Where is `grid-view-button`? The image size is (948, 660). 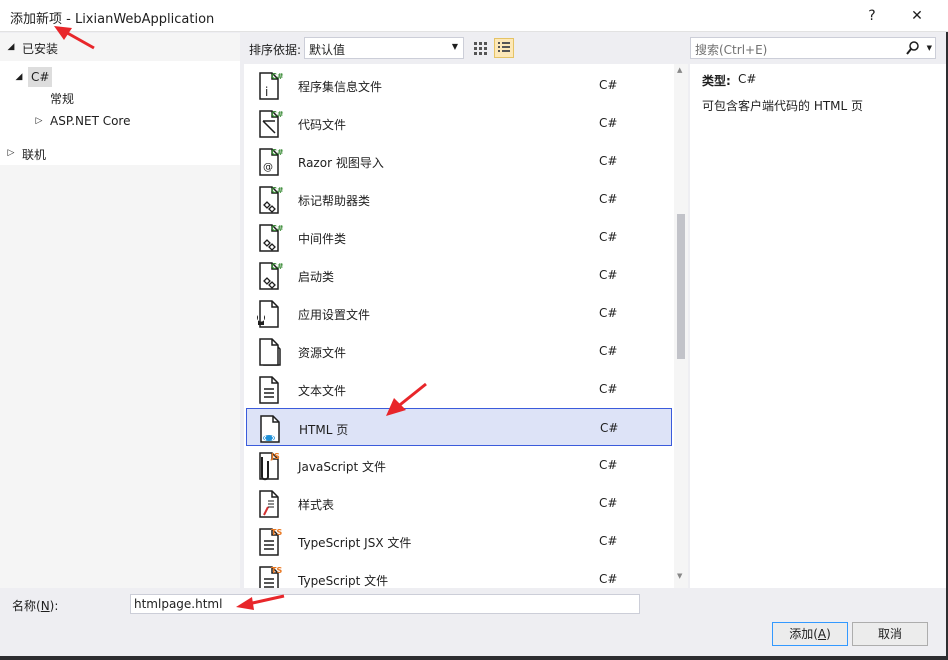 grid-view-button is located at coordinates (480, 48).